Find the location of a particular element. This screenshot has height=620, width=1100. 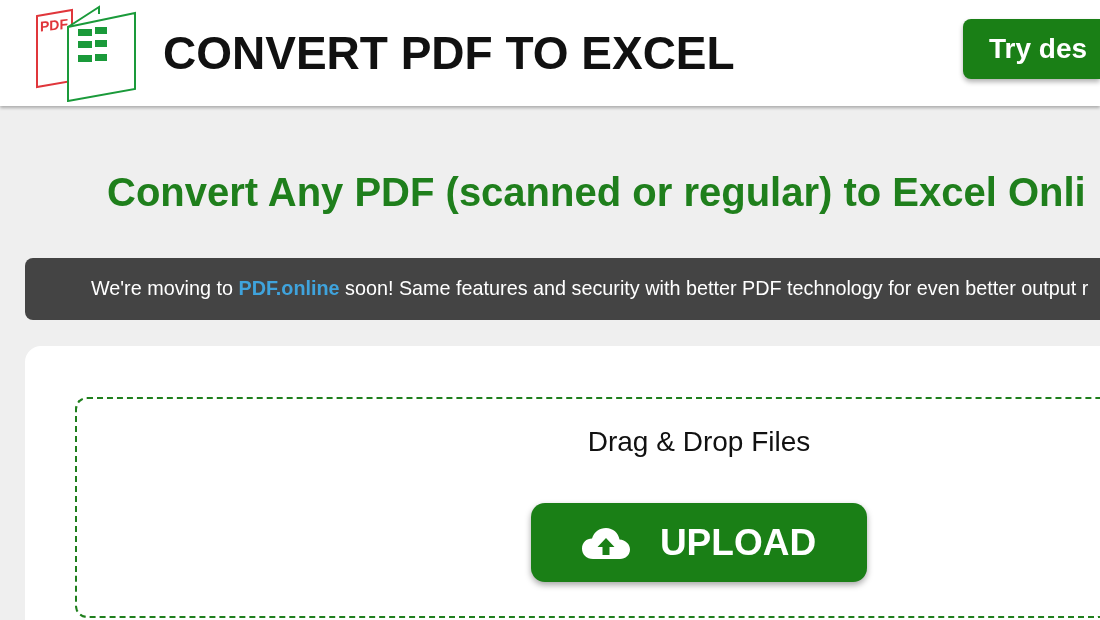

page-headline: Convert Any PDF (scanned or regular) to Excel Onli is located at coordinates (596, 192).